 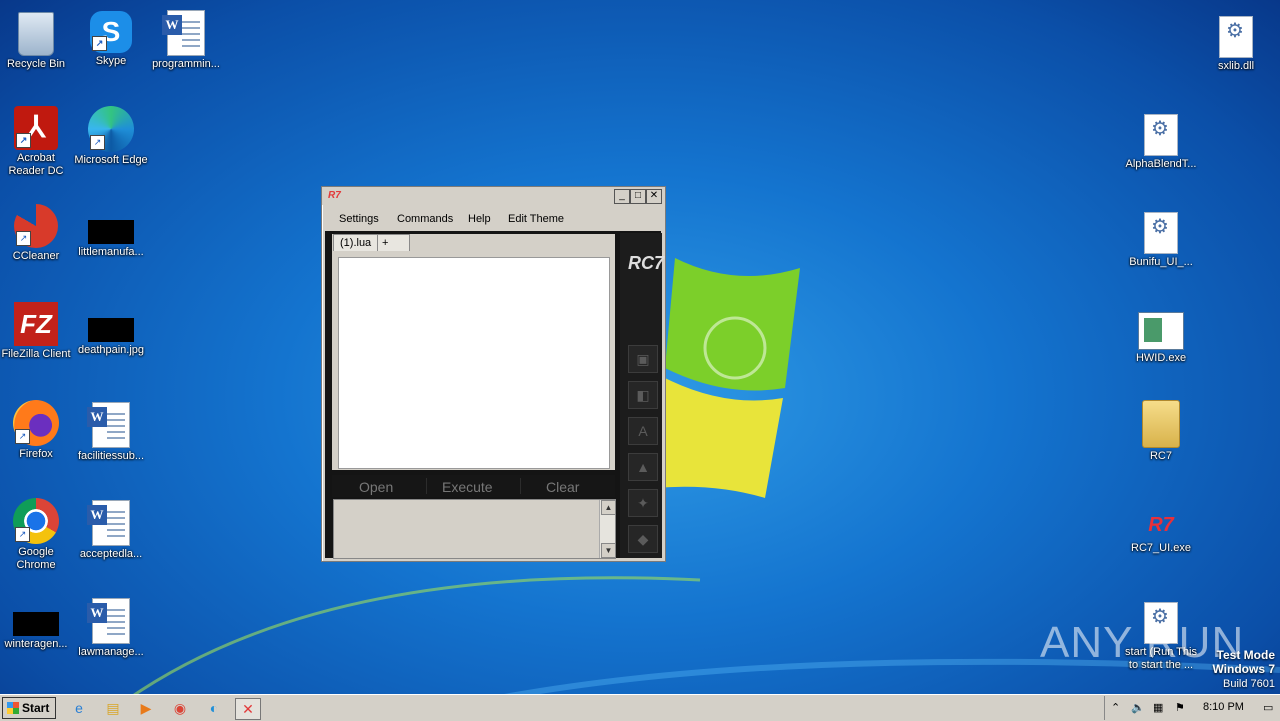 What do you see at coordinates (654, 196) in the screenshot?
I see `close-button: ✕` at bounding box center [654, 196].